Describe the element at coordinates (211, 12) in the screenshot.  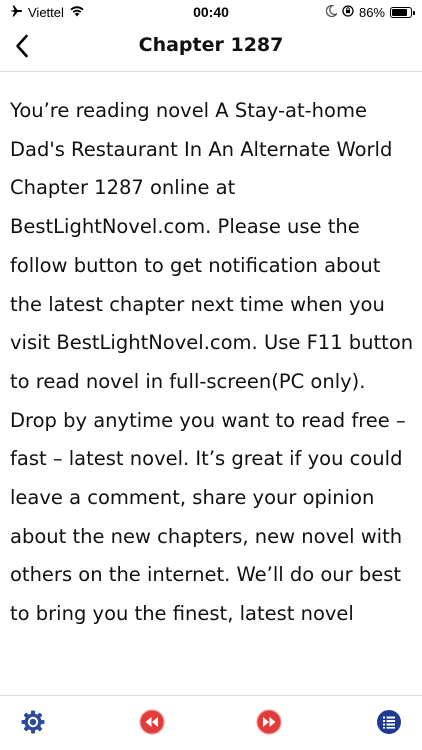
I see `status-bar: Viettel 00:40 86%` at that location.